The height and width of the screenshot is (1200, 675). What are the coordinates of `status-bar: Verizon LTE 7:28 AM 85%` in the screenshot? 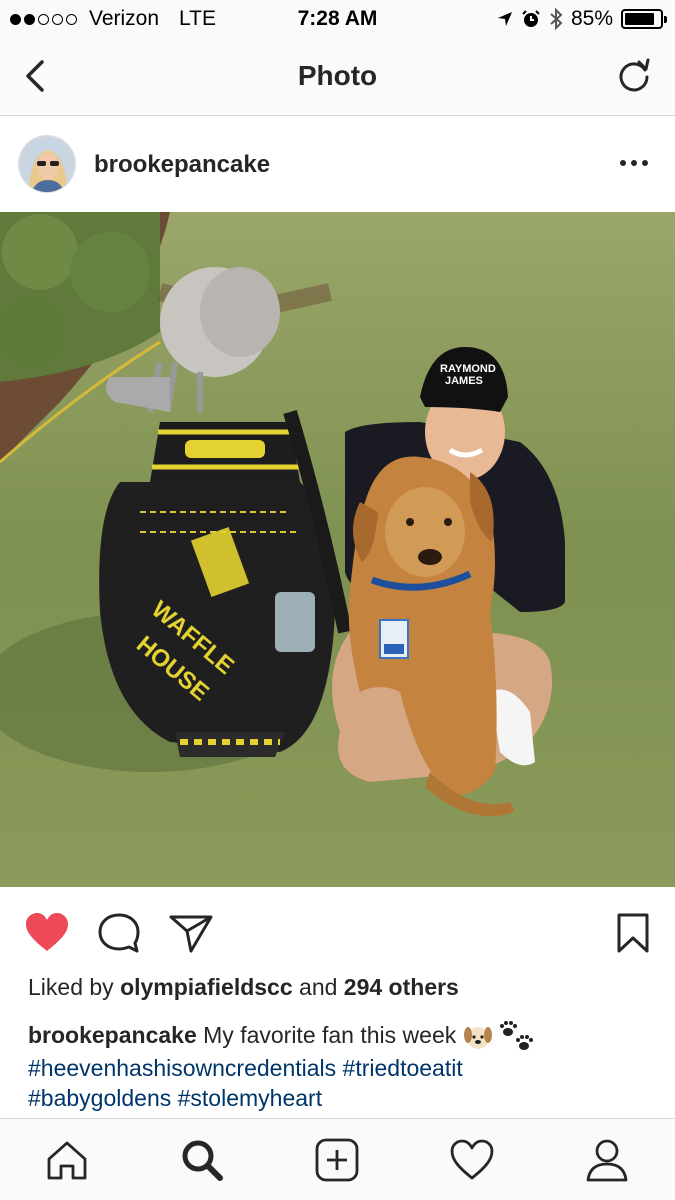 It's located at (337, 19).